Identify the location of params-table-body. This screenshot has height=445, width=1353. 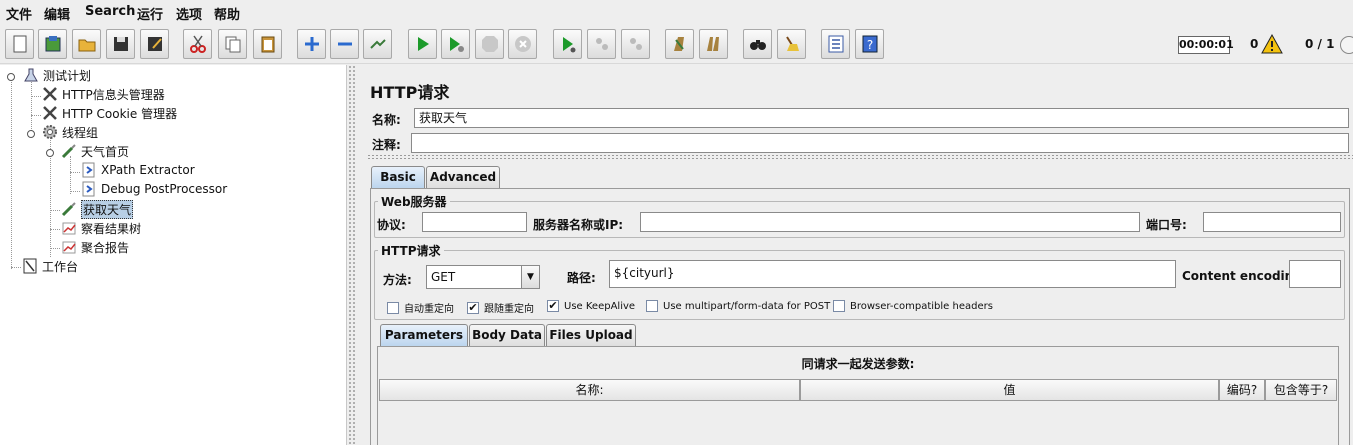
(858, 423).